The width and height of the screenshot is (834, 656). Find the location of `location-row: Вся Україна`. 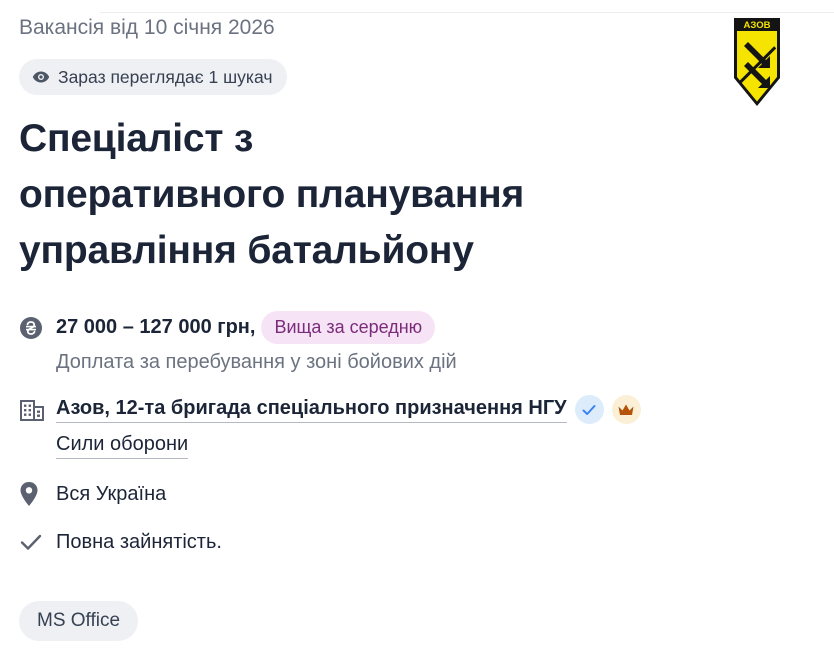

location-row: Вся Україна is located at coordinates (92, 494).